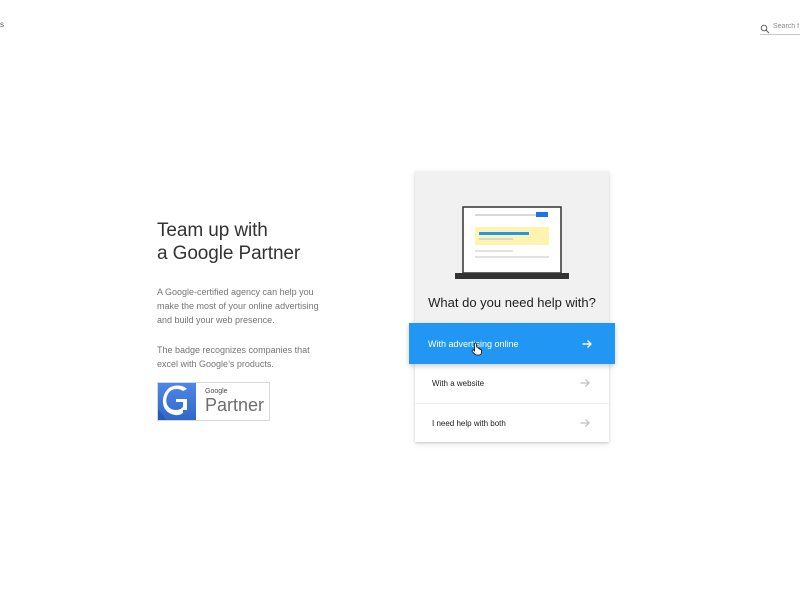  What do you see at coordinates (2, 24) in the screenshot?
I see `left-edge-text-fragment: s` at bounding box center [2, 24].